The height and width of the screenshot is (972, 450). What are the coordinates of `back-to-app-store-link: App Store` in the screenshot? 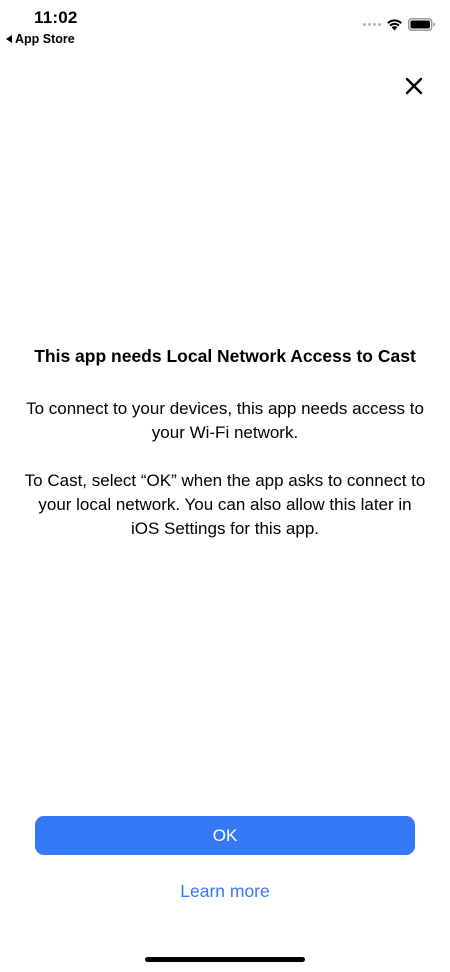 It's located at (40, 39).